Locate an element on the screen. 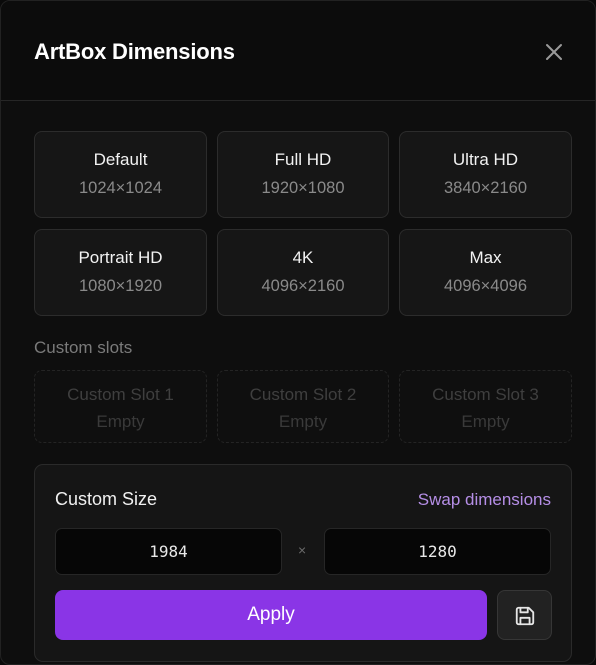 This screenshot has height=665, width=596. preset-name: Portrait HD is located at coordinates (120, 257).